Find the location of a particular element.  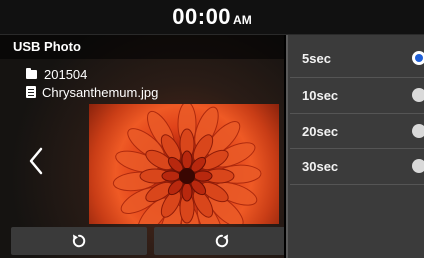

folder-row: 201504 is located at coordinates (56, 74).